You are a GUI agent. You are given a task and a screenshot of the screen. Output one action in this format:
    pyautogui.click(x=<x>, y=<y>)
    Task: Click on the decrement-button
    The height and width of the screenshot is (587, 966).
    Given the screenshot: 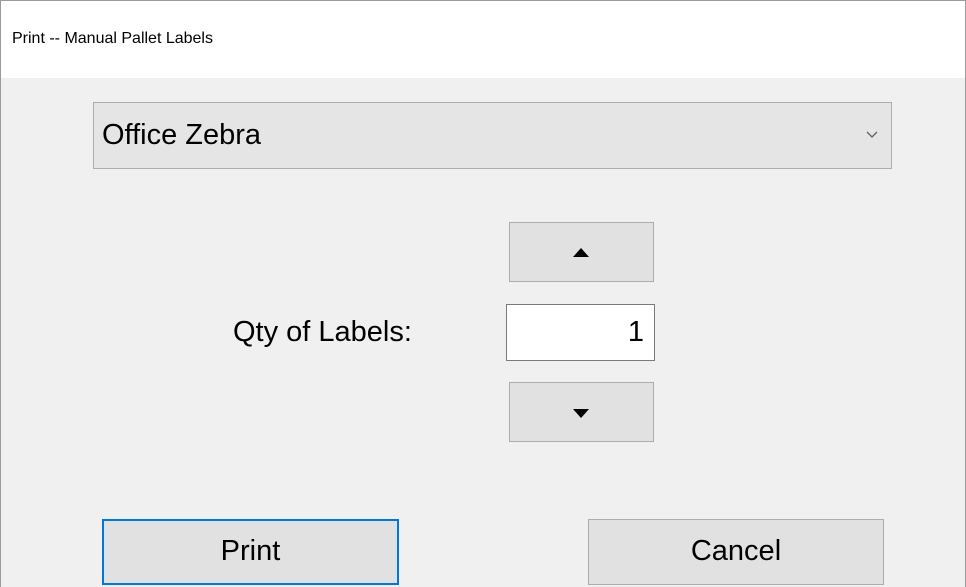 What is the action you would take?
    pyautogui.click(x=581, y=412)
    